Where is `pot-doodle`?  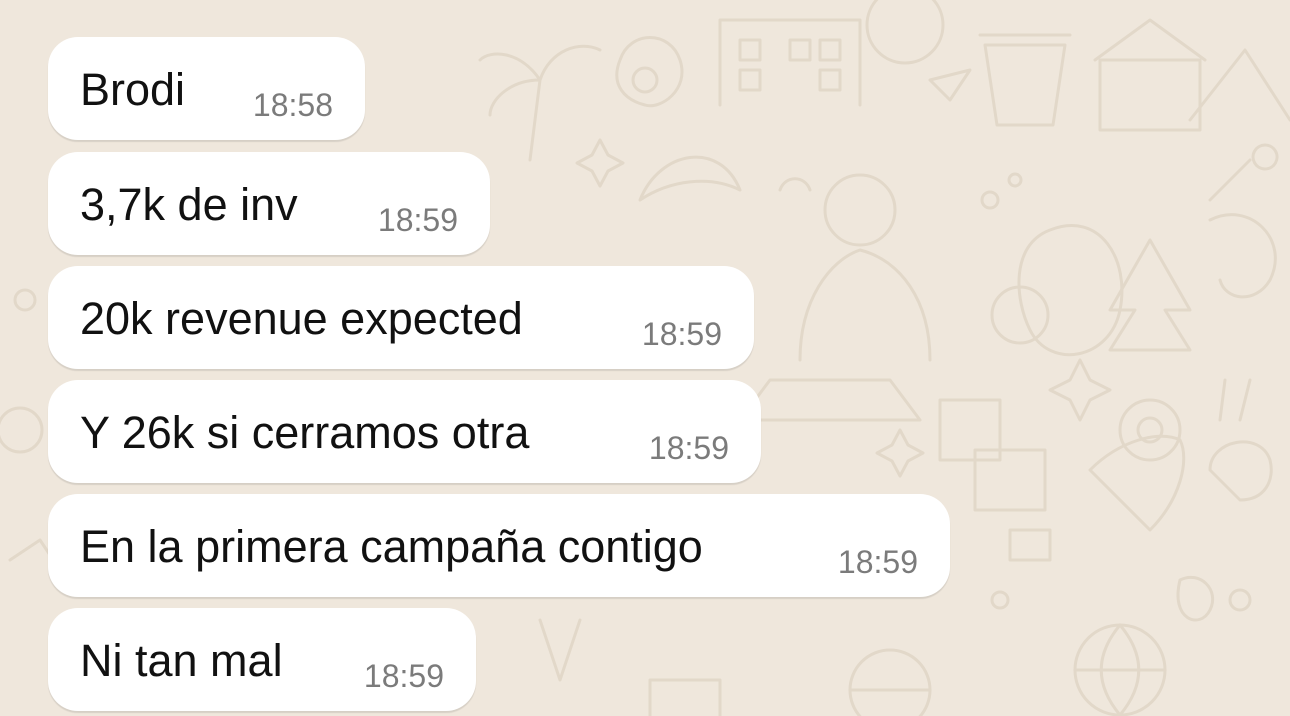
pot-doodle is located at coordinates (1025, 80).